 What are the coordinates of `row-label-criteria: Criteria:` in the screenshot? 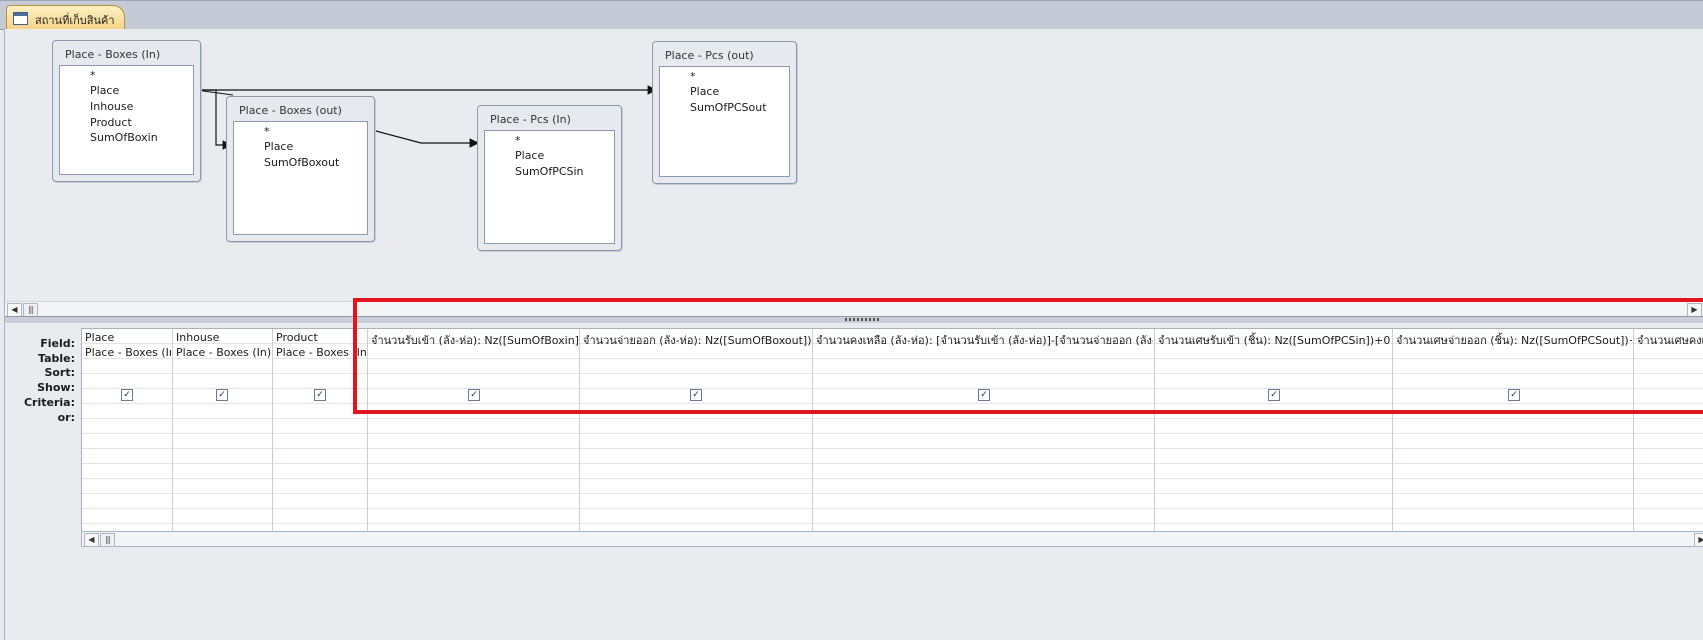 It's located at (49, 402).